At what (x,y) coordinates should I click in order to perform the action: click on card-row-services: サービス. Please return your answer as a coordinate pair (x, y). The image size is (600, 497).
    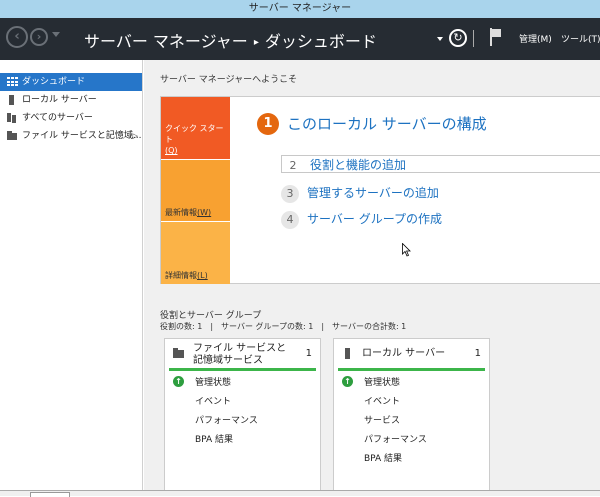
    Looking at the image, I should click on (382, 419).